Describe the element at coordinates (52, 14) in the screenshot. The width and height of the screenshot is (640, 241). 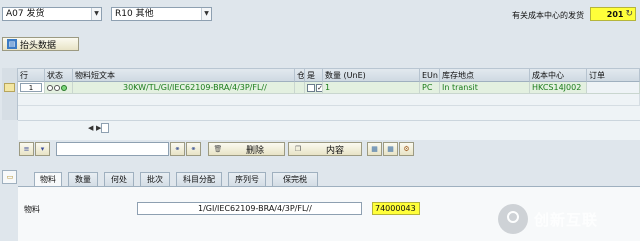
I see `movement-type-dropdown: A07 发货 ▼` at that location.